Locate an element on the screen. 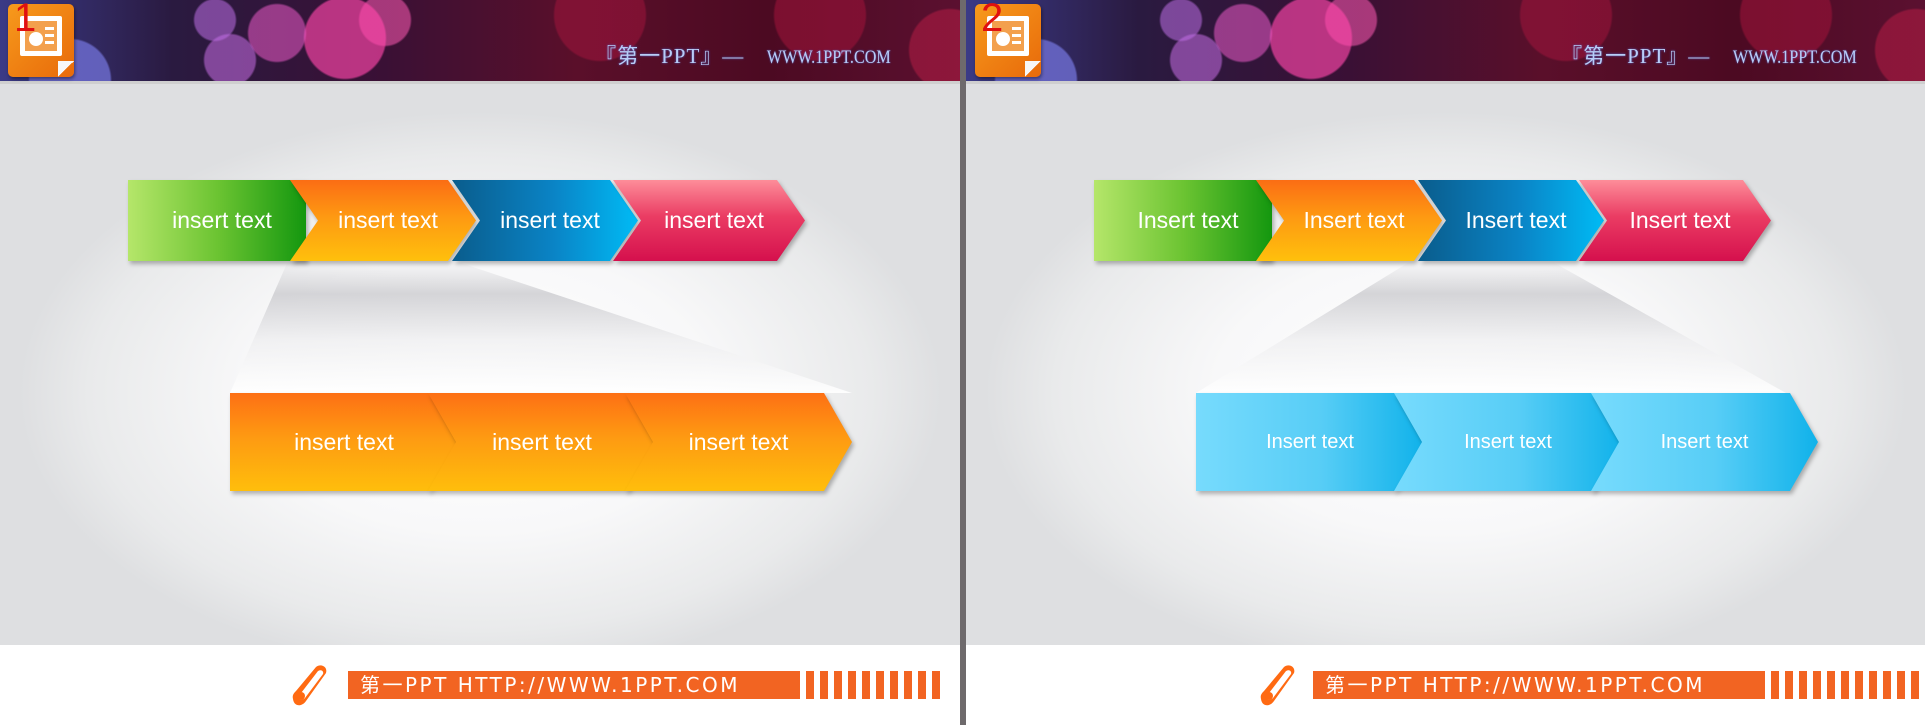 This screenshot has height=725, width=1925. chevron-step-4: Insert text is located at coordinates (1675, 220).